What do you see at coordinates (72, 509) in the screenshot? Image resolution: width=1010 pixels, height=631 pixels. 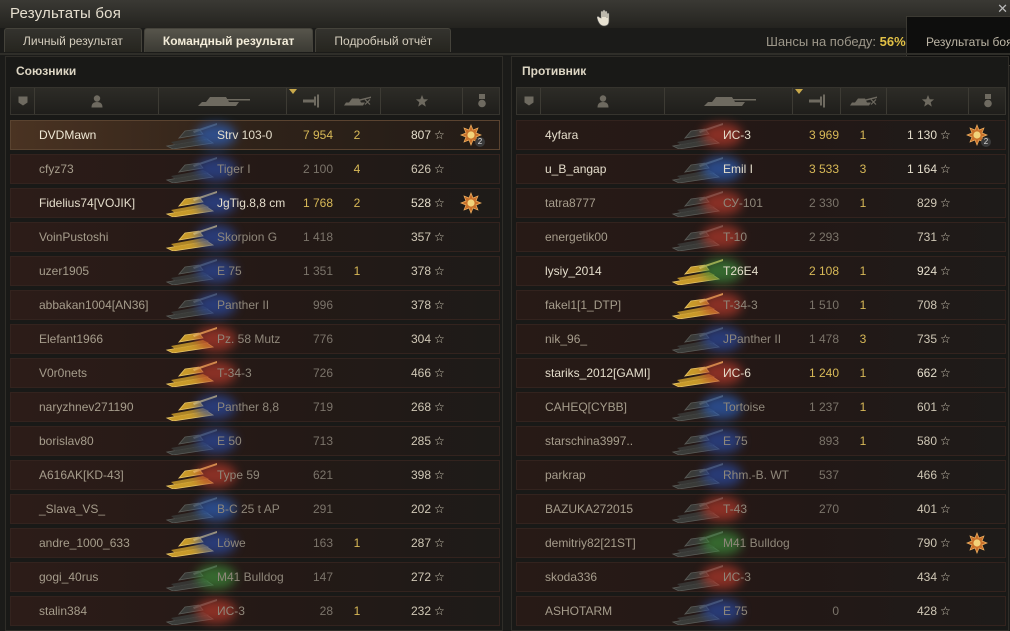 I see `player-name: _Slava_VS_` at bounding box center [72, 509].